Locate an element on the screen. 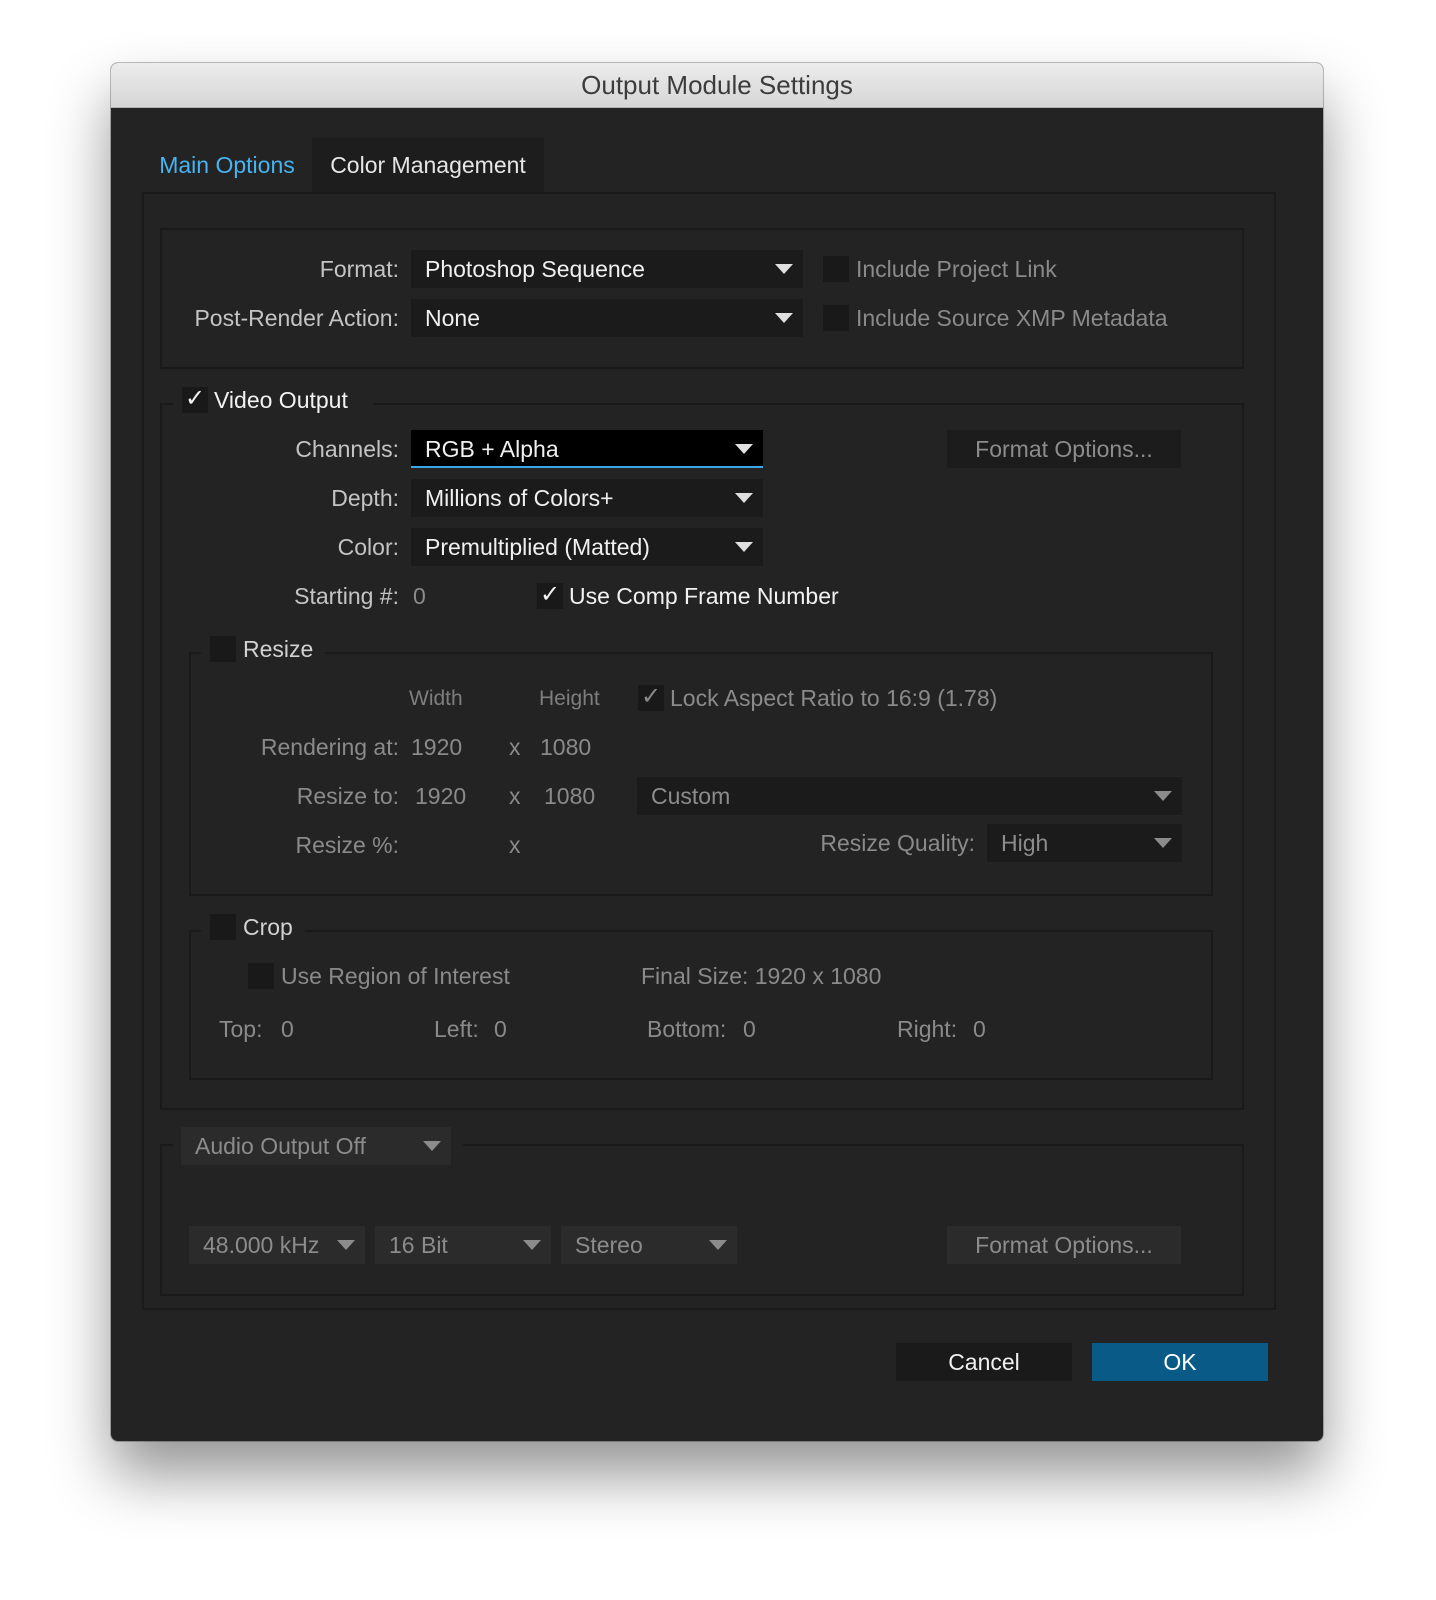  post-render-dropdown: None is located at coordinates (607, 318).